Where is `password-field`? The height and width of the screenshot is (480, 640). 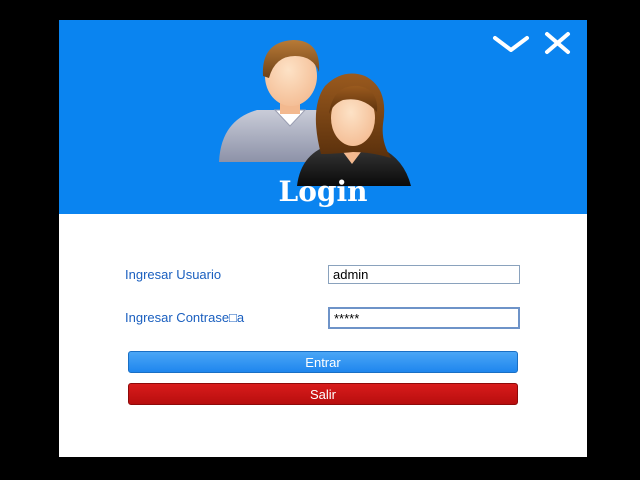 password-field is located at coordinates (424, 318).